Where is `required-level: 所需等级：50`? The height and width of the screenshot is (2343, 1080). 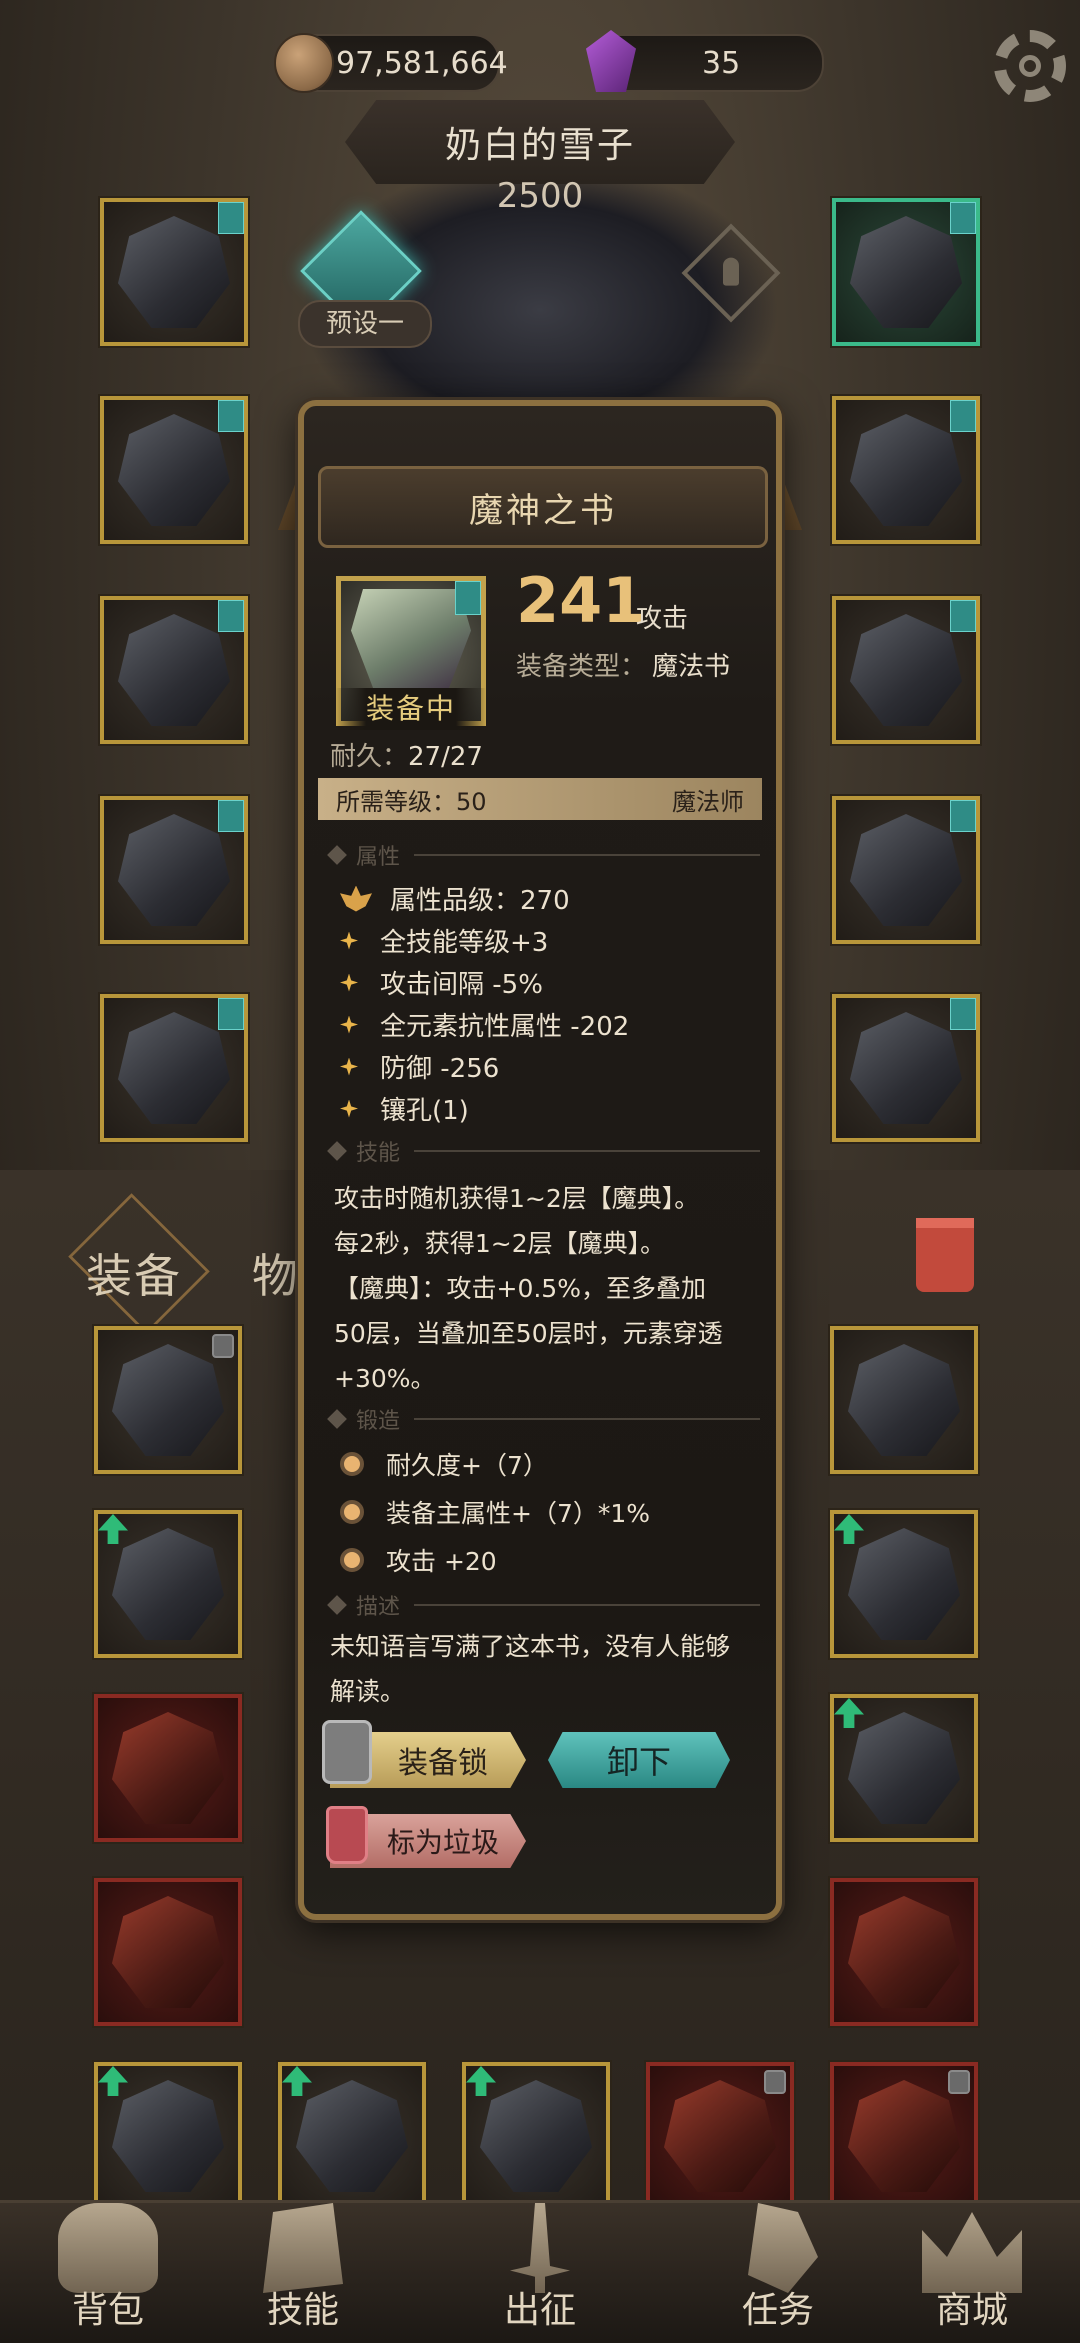 required-level: 所需等级：50 is located at coordinates (411, 801).